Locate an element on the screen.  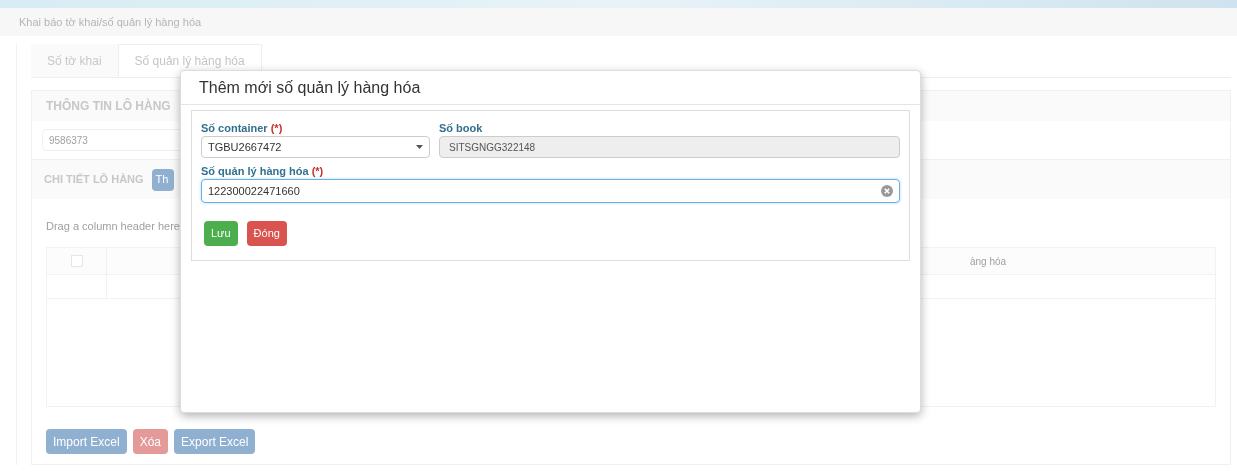
cargo-number-field: 122300022471660 is located at coordinates (550, 191).